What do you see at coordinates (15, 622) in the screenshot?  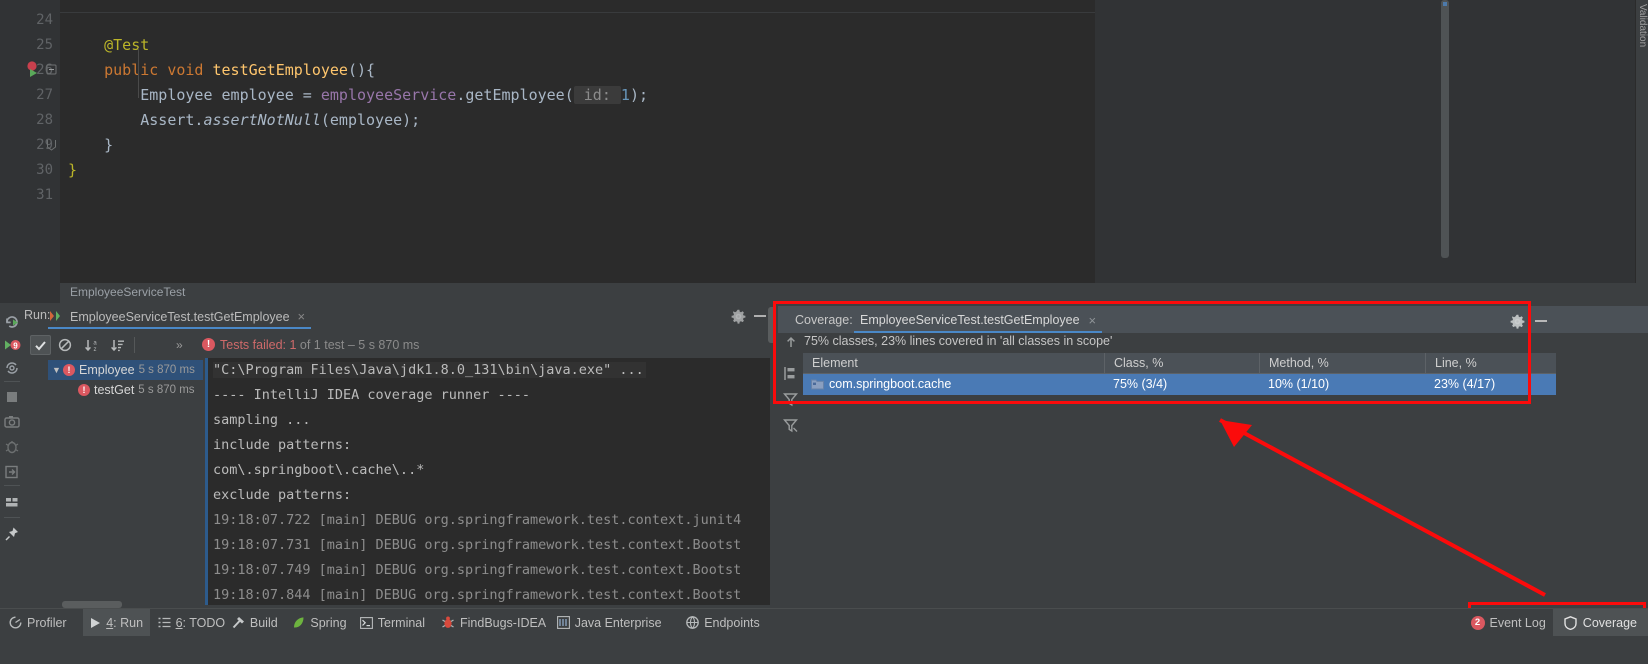 I see `profiler-icon` at bounding box center [15, 622].